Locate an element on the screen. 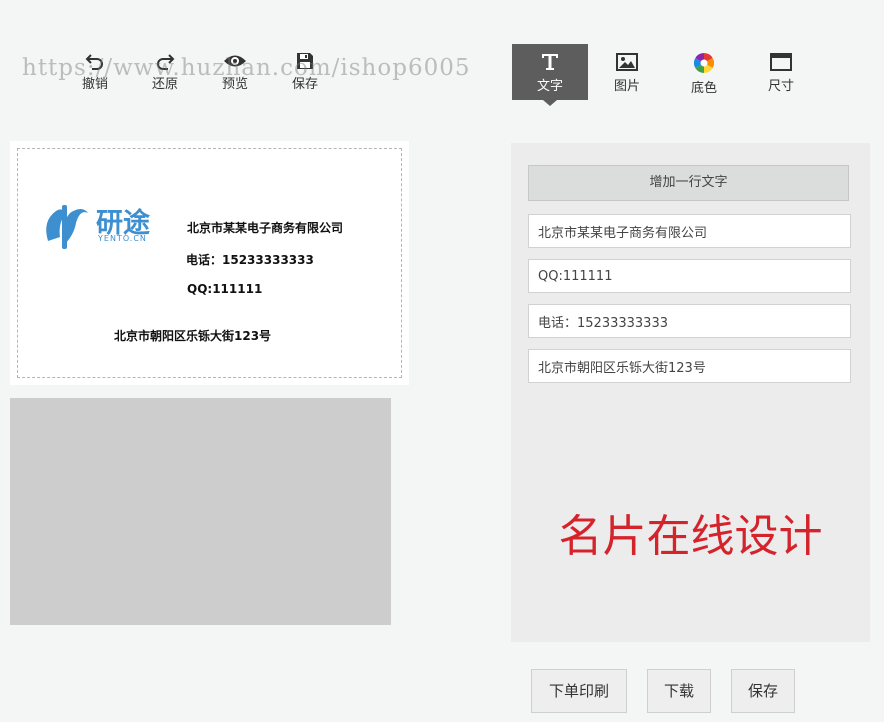 This screenshot has height=722, width=884. undo-button: 撤销 is located at coordinates (95, 72).